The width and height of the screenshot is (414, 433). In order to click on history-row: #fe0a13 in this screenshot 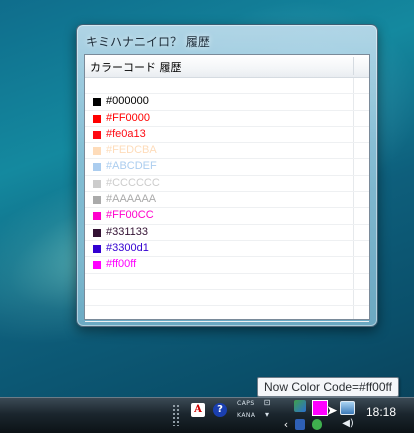, I will do `click(227, 135)`.